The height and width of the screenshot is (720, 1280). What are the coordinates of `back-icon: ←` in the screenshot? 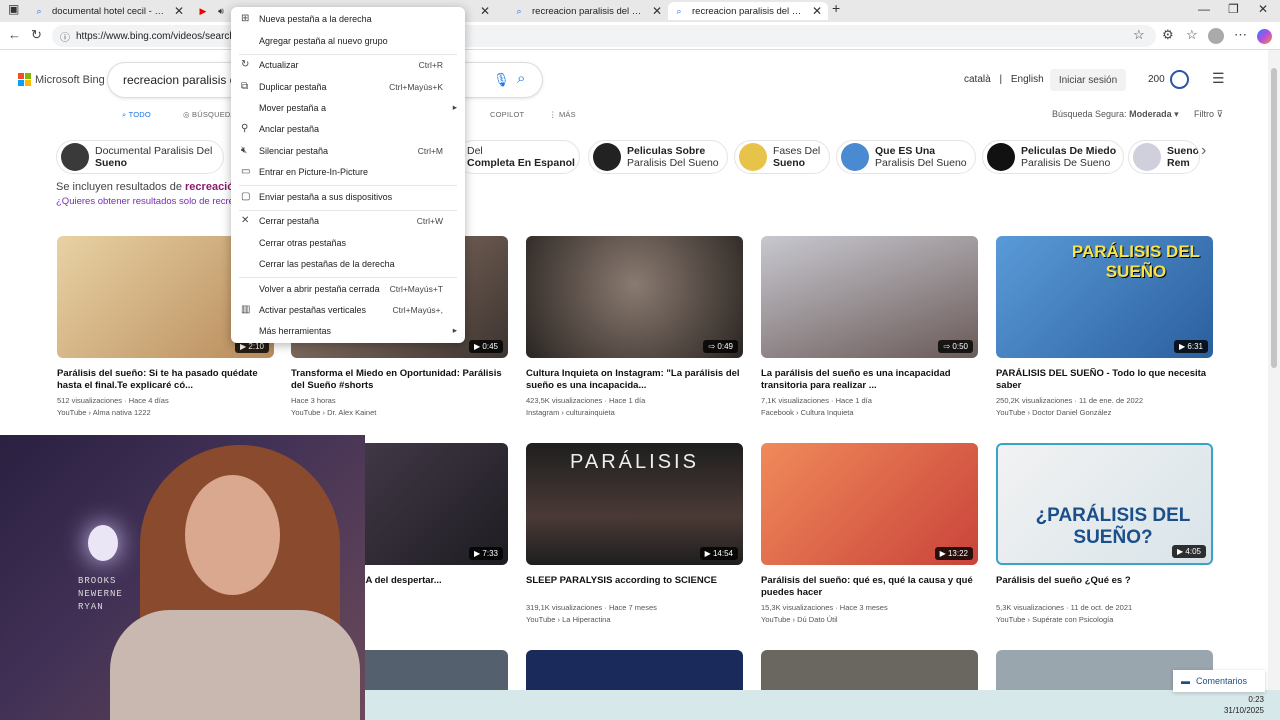 It's located at (14, 34).